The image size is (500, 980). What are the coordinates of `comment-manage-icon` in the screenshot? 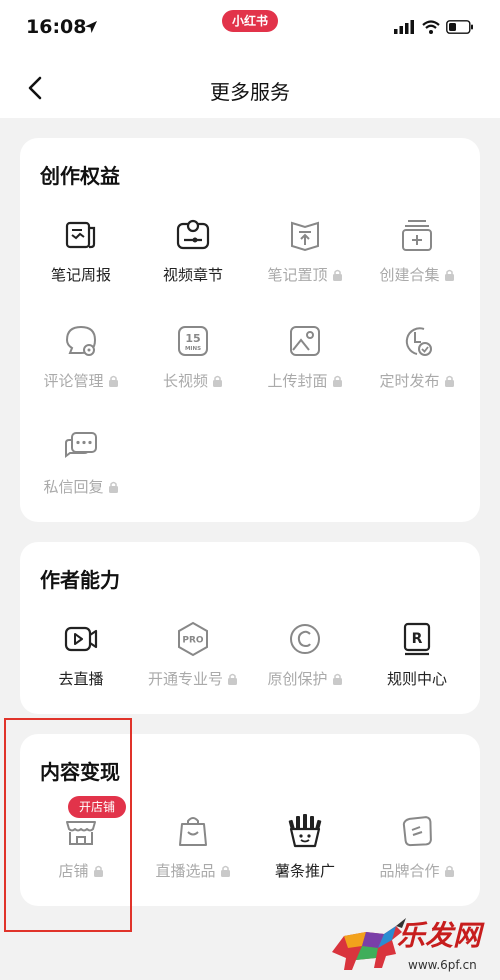 It's located at (81, 340).